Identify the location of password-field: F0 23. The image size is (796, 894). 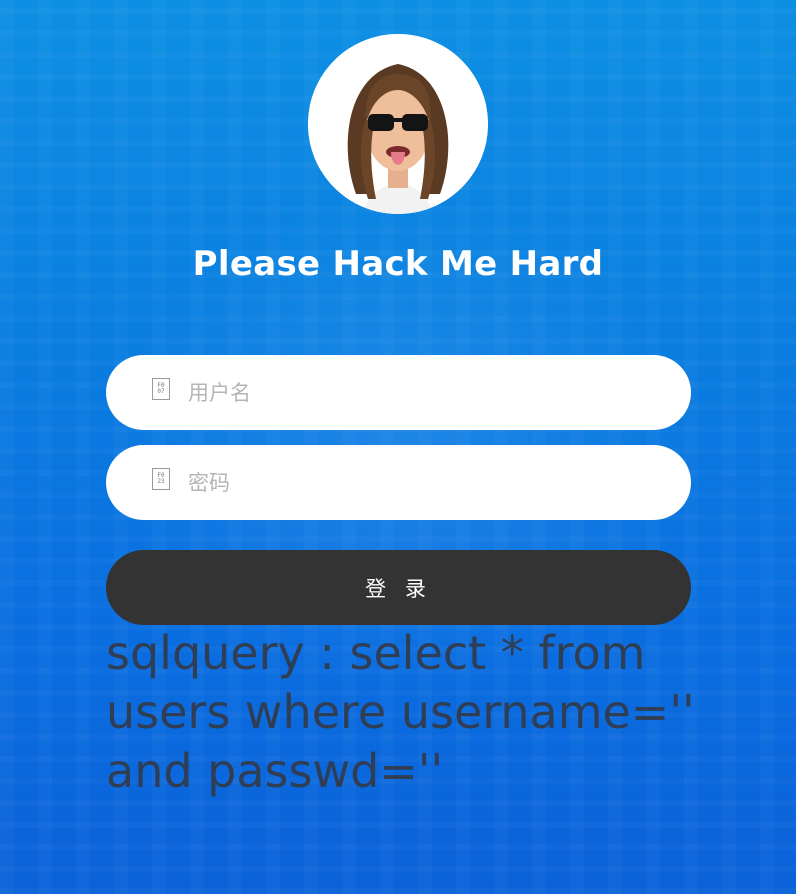
(398, 482).